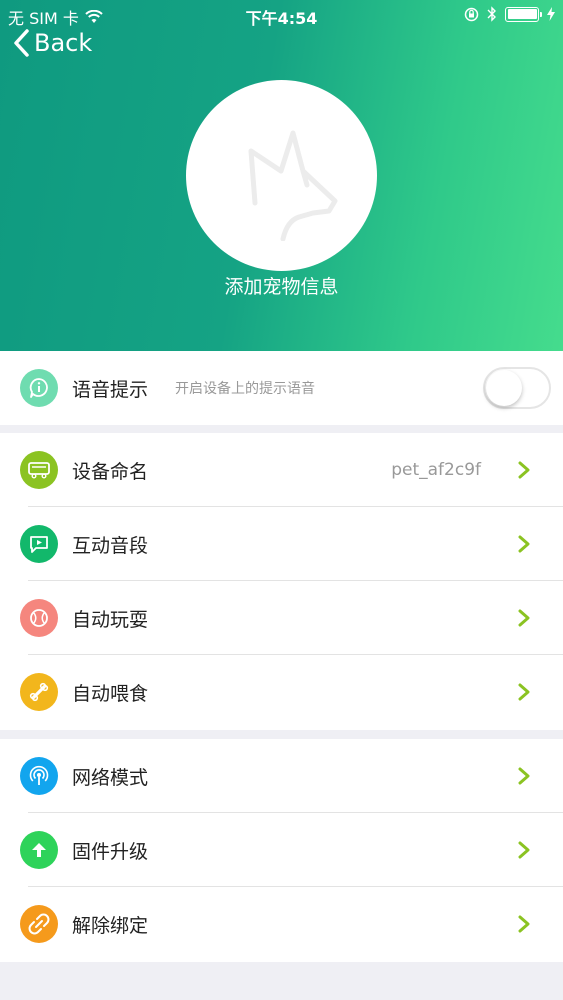 The height and width of the screenshot is (1000, 563). I want to click on voice-prompt-label: 语音提示, so click(110, 389).